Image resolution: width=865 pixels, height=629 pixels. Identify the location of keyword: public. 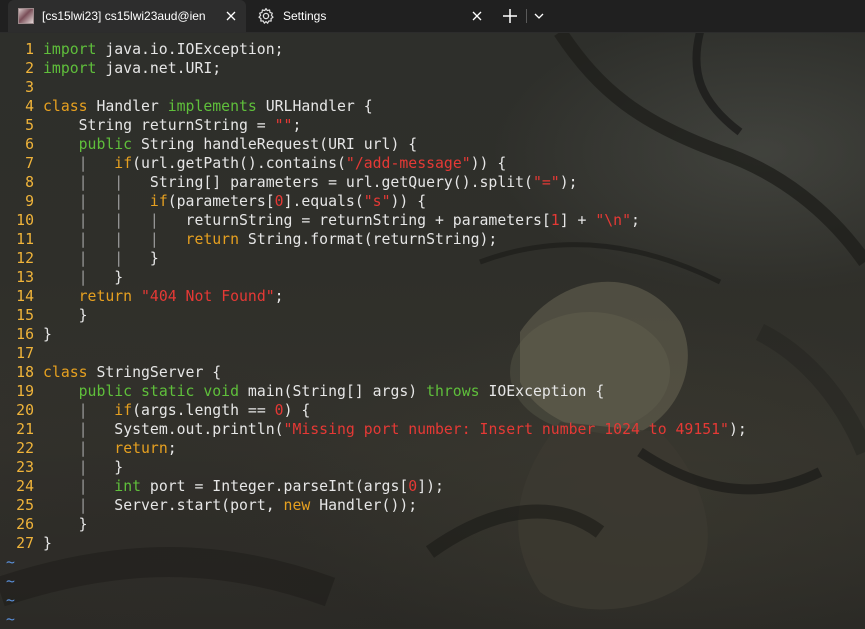
(105, 144).